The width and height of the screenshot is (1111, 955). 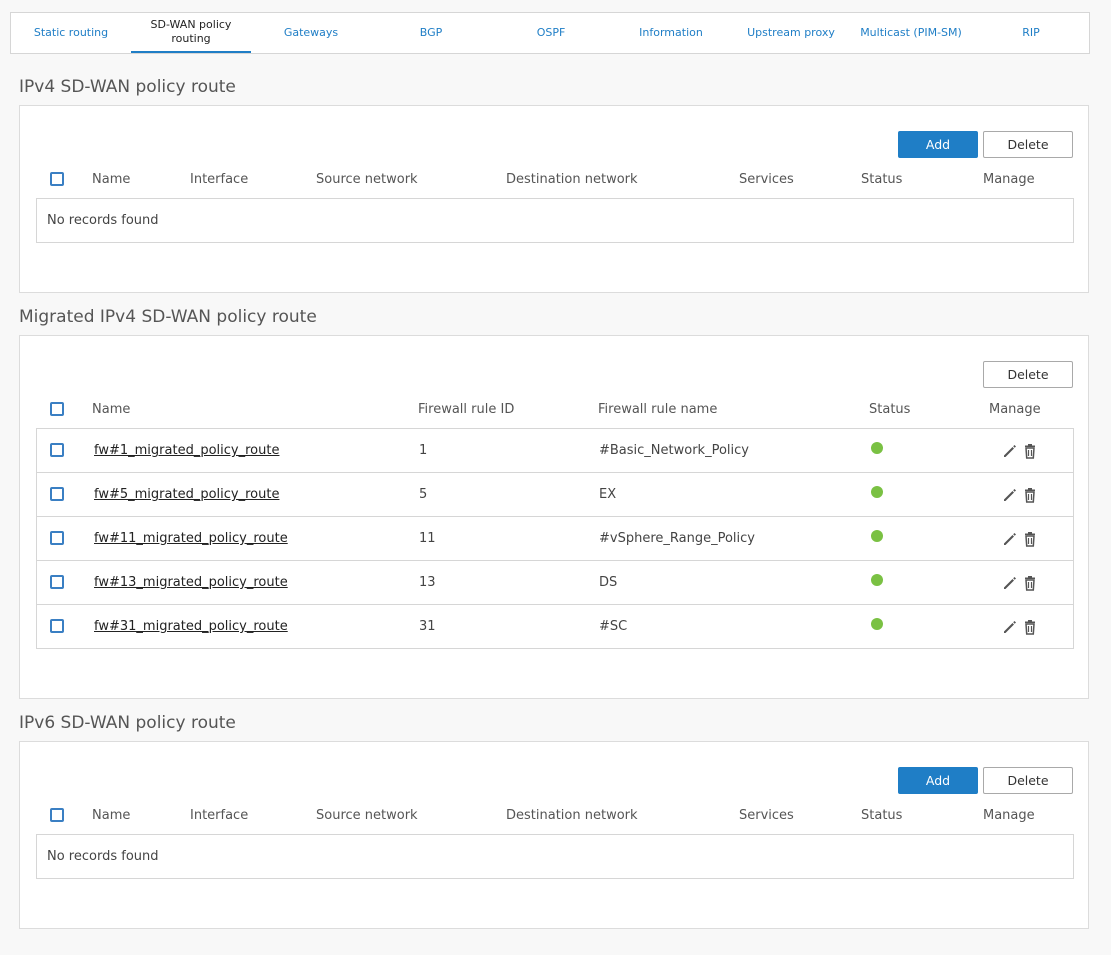 What do you see at coordinates (1009, 815) in the screenshot?
I see `ipv6-col-manage: Manage` at bounding box center [1009, 815].